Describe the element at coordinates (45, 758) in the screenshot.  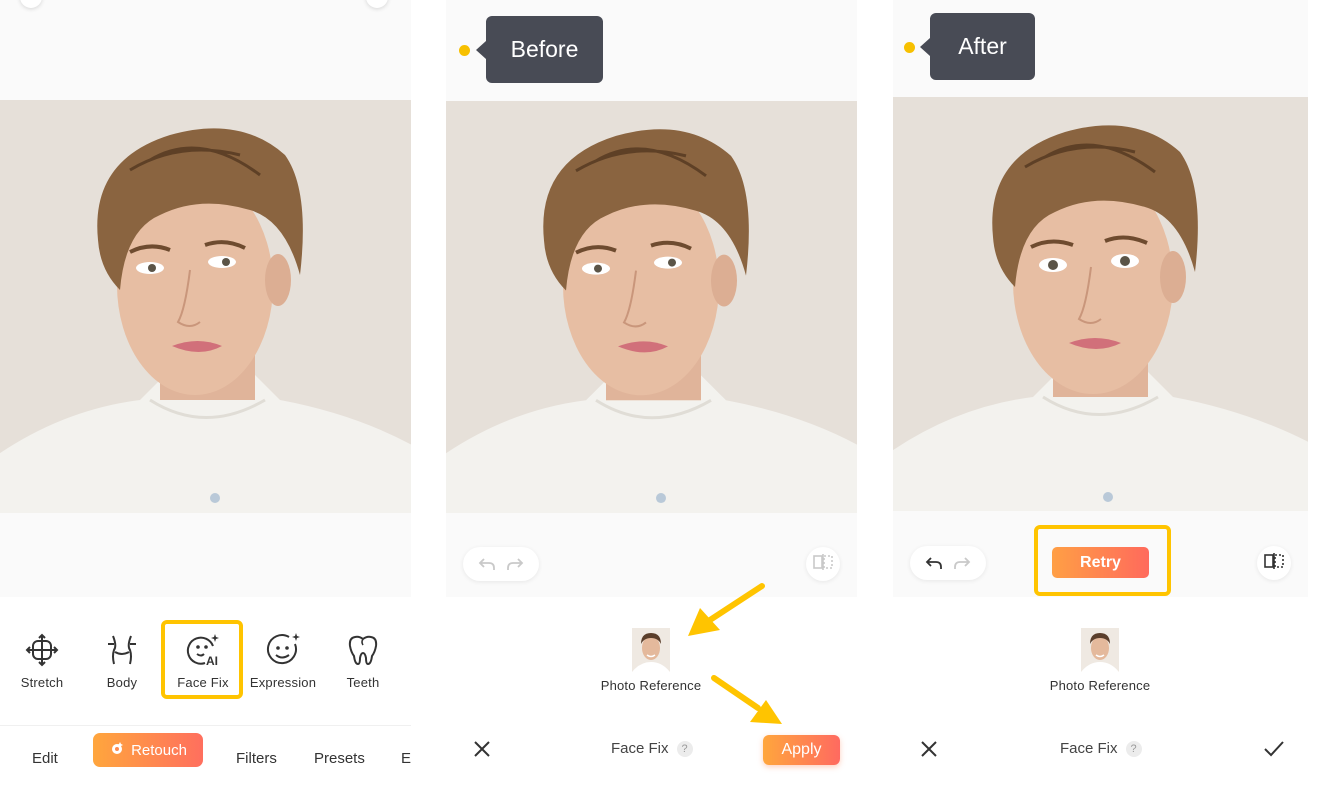
I see `tab-edit: Edit` at that location.